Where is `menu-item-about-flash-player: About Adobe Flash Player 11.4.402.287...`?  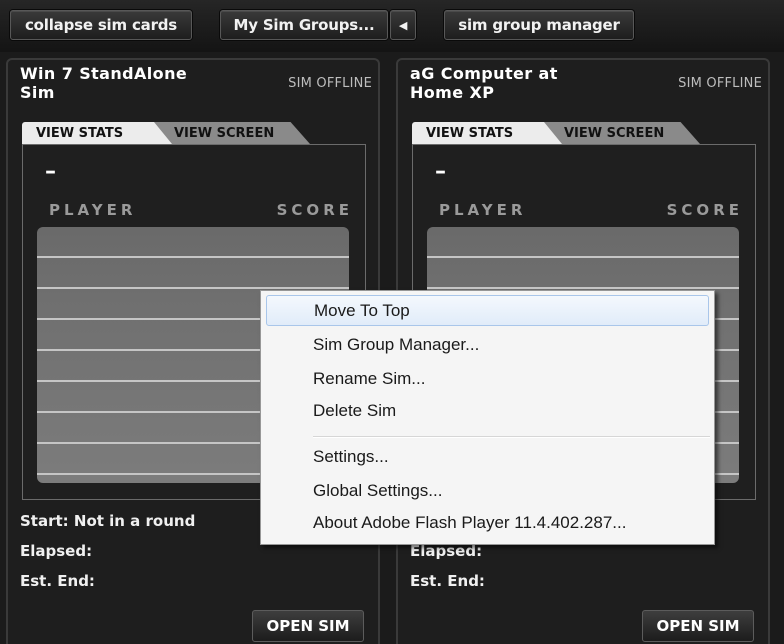 menu-item-about-flash-player: About Adobe Flash Player 11.4.402.287... is located at coordinates (487, 522).